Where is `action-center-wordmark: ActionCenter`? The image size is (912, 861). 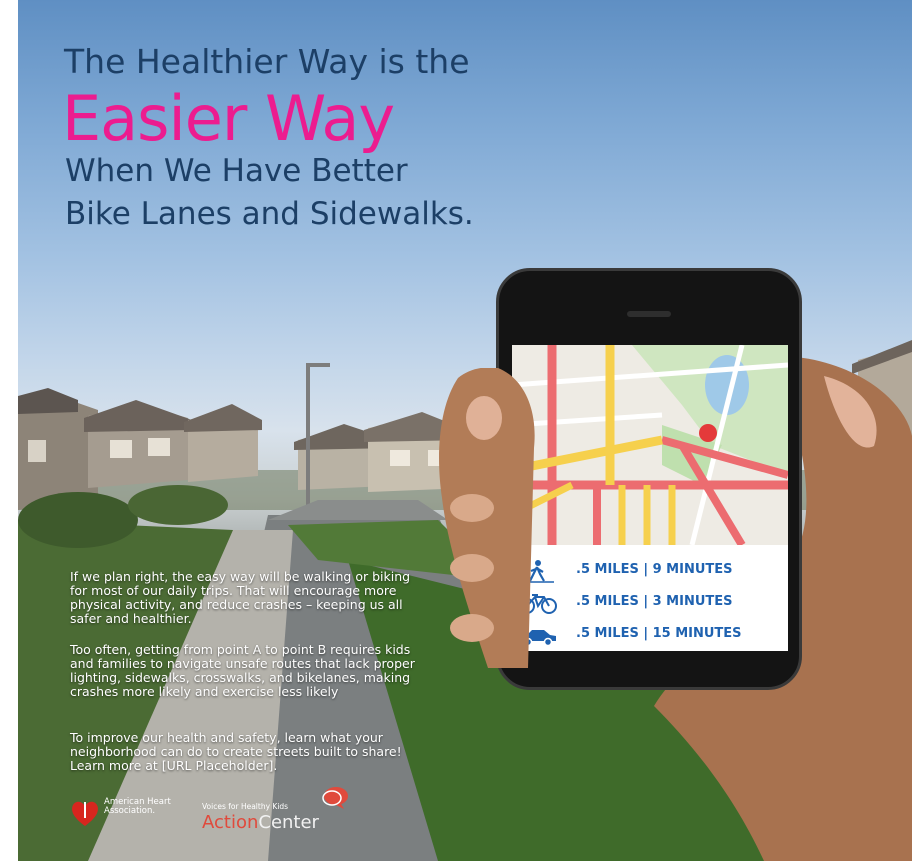
action-center-wordmark: ActionCenter is located at coordinates (260, 822).